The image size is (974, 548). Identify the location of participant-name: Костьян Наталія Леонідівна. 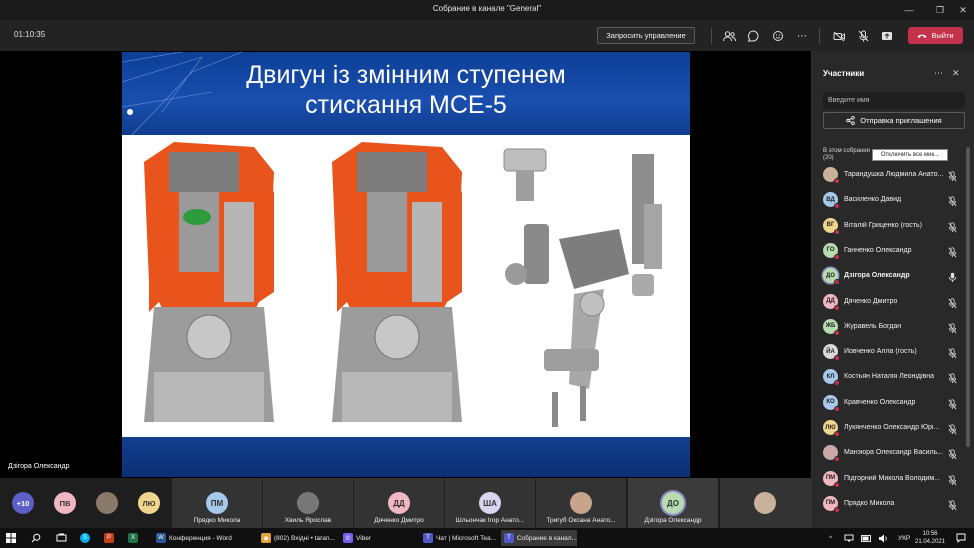
(889, 377).